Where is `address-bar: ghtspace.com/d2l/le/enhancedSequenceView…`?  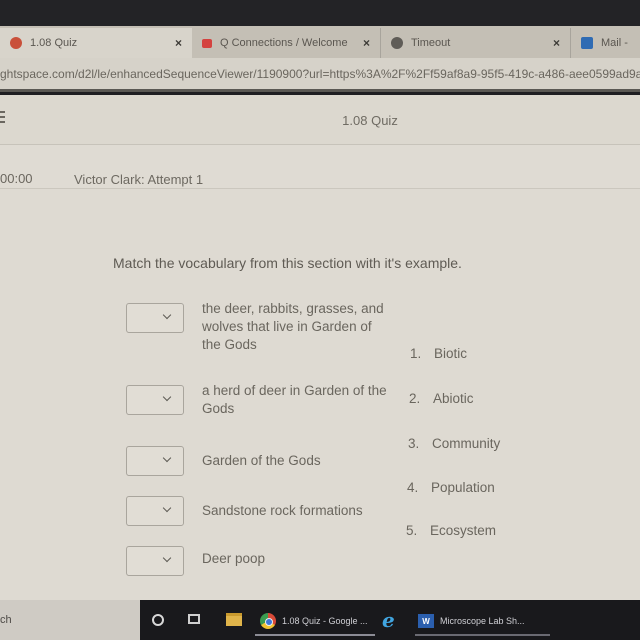 address-bar: ghtspace.com/d2l/le/enhancedSequenceView… is located at coordinates (320, 75).